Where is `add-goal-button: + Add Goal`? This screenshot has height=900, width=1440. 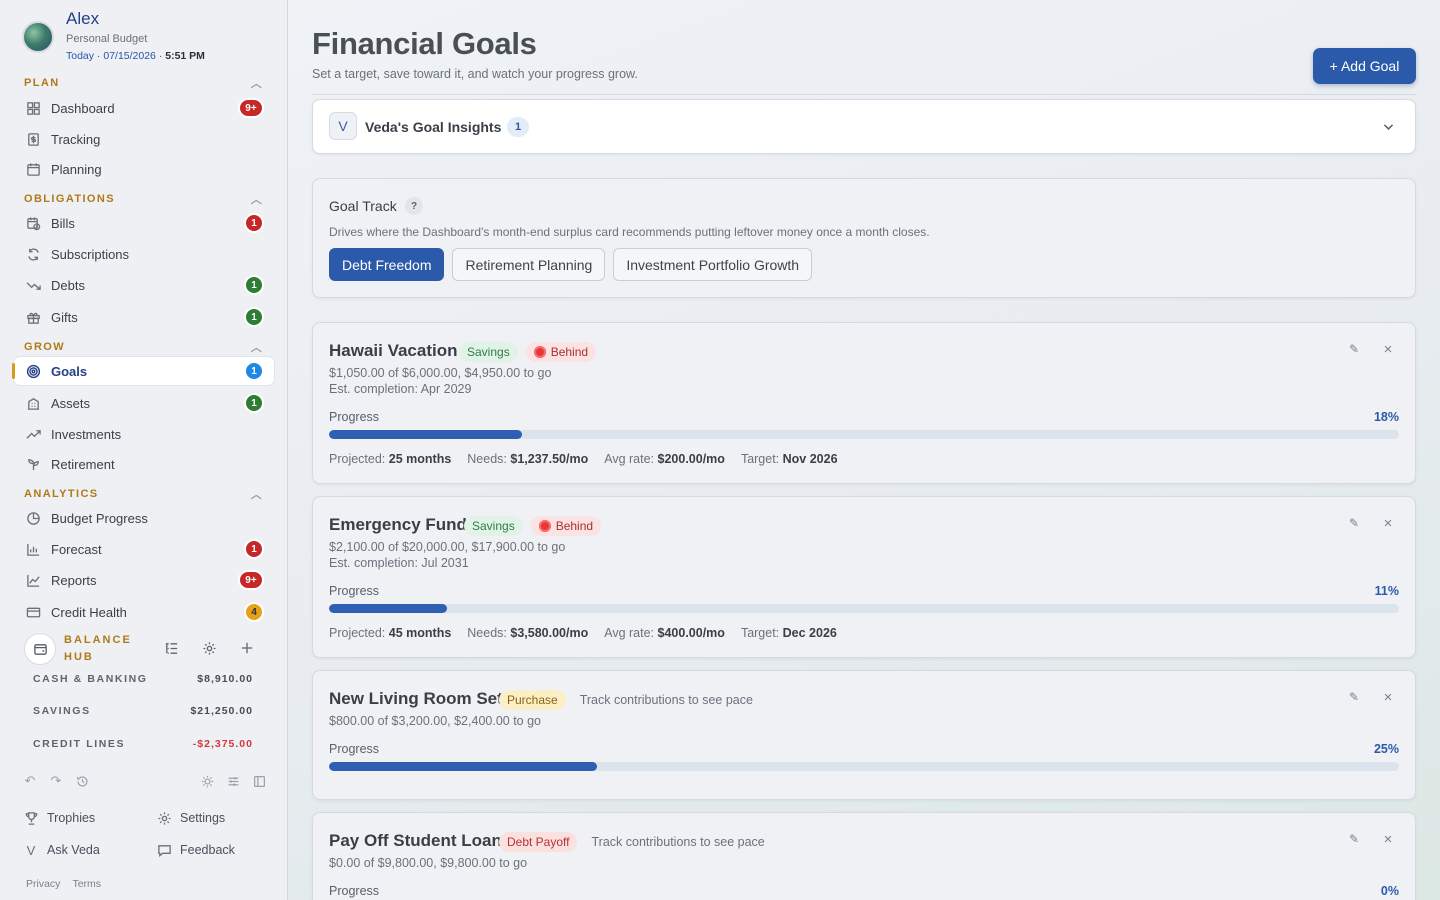 add-goal-button: + Add Goal is located at coordinates (1364, 66).